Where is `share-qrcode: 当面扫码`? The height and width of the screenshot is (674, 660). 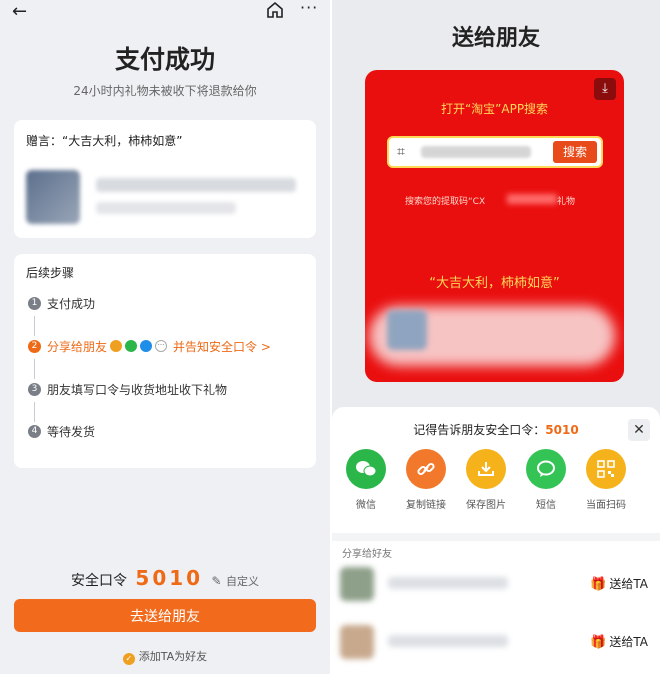 share-qrcode: 当面扫码 is located at coordinates (606, 480).